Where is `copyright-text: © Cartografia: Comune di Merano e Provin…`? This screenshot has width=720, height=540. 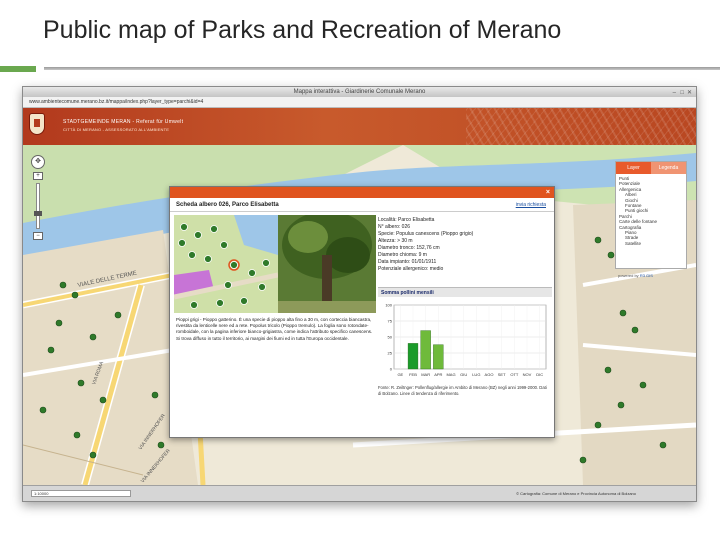 copyright-text: © Cartografia: Comune di Merano e Provin… is located at coordinates (576, 493).